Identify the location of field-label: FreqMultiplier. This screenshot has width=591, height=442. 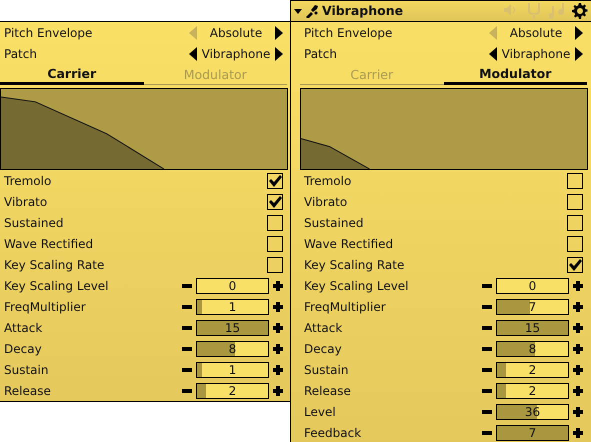
(44, 307).